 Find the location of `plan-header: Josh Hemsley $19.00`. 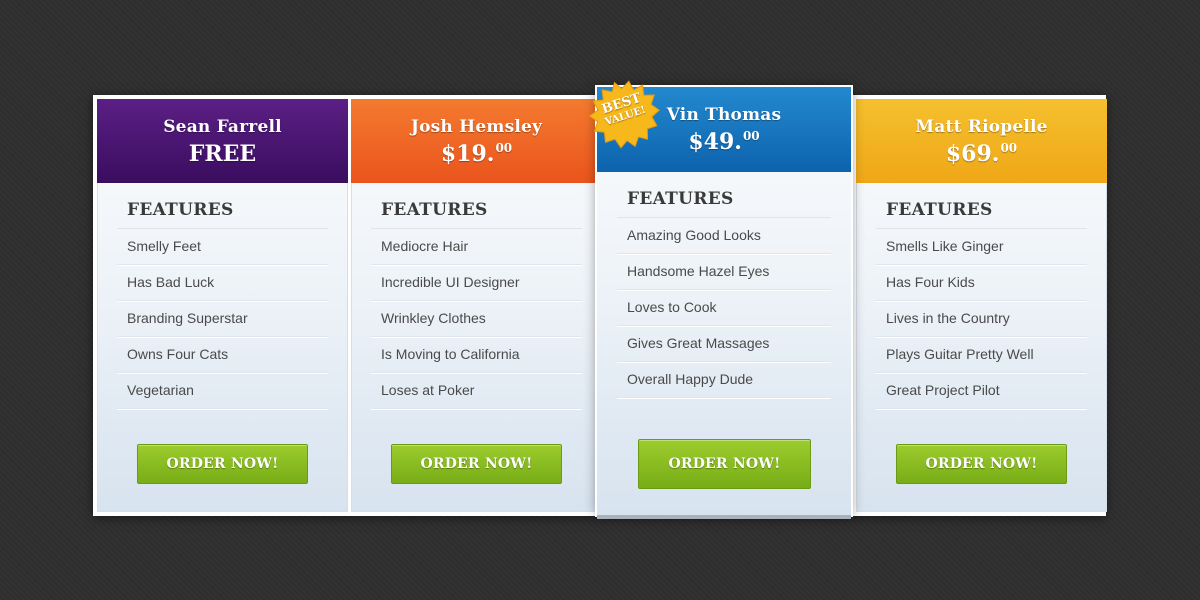

plan-header: Josh Hemsley $19.00 is located at coordinates (476, 141).